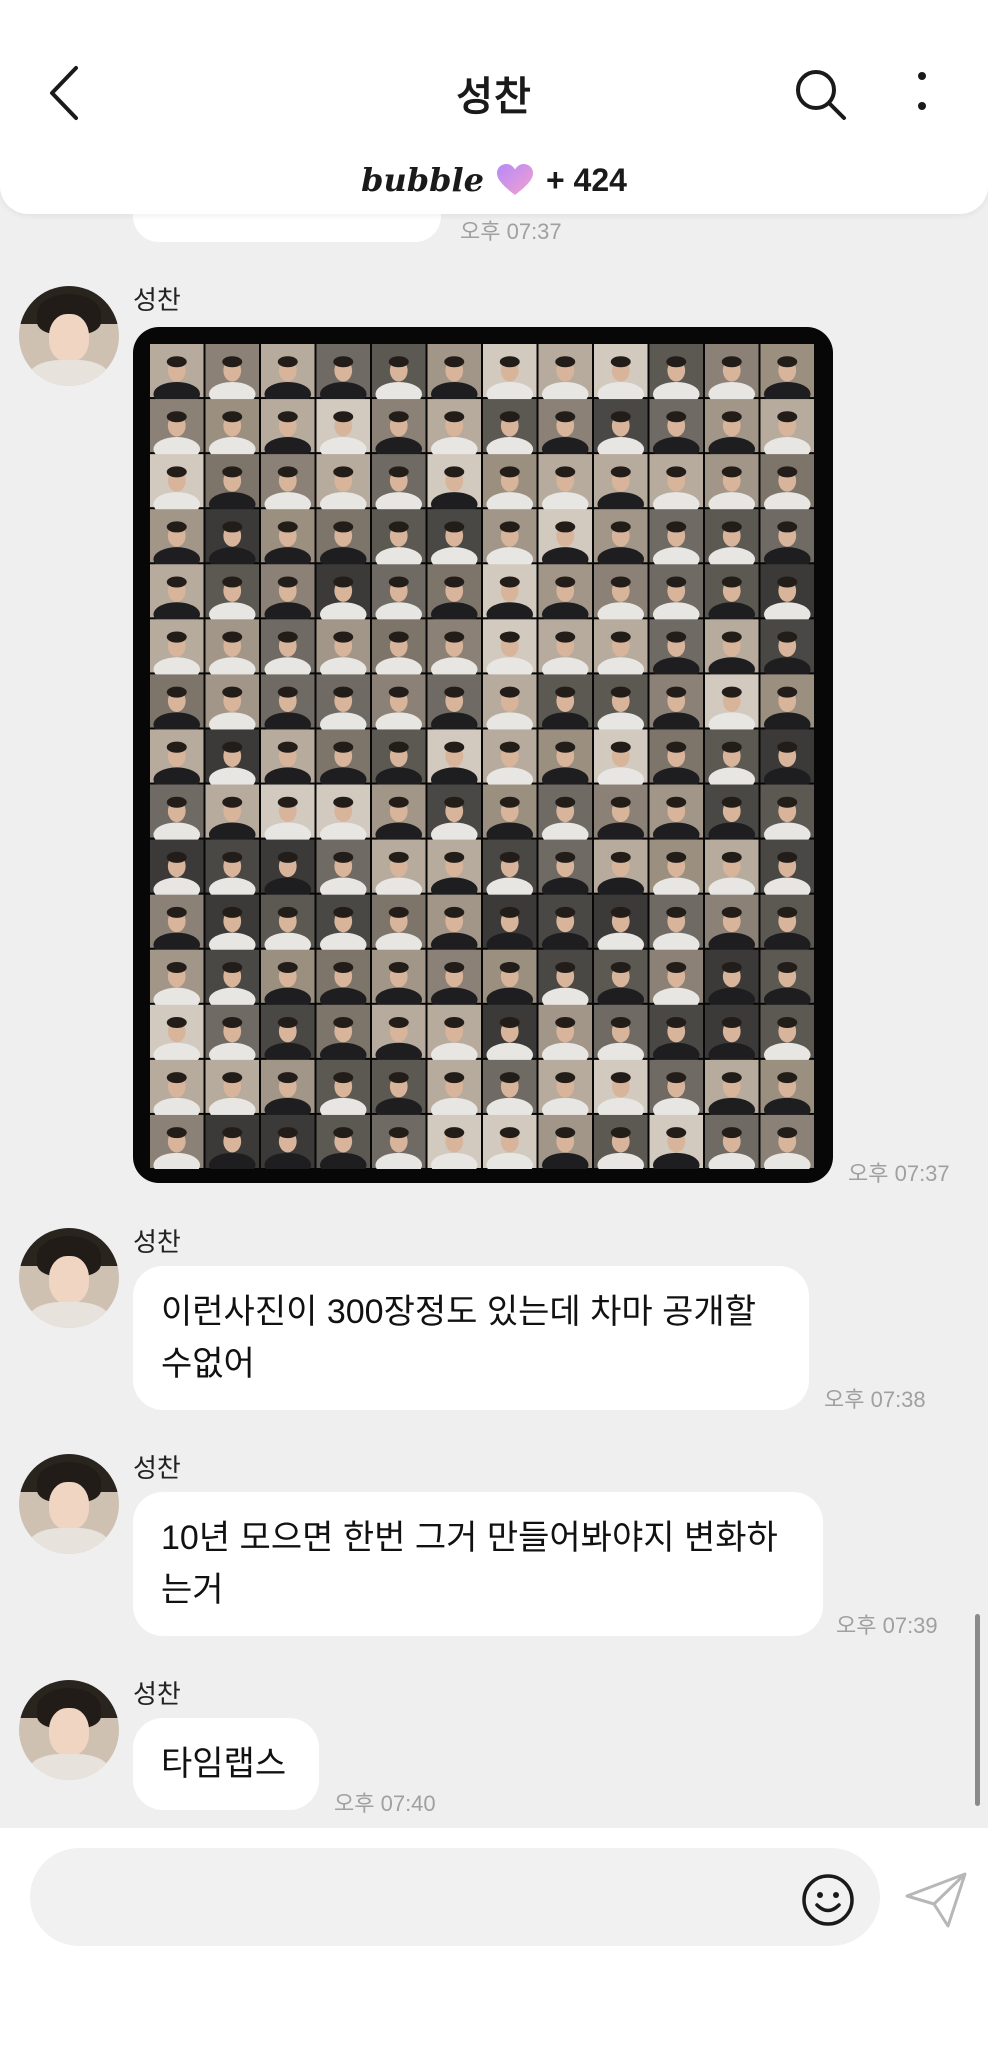 This screenshot has height=2048, width=988. I want to click on scrollbar, so click(977, 1710).